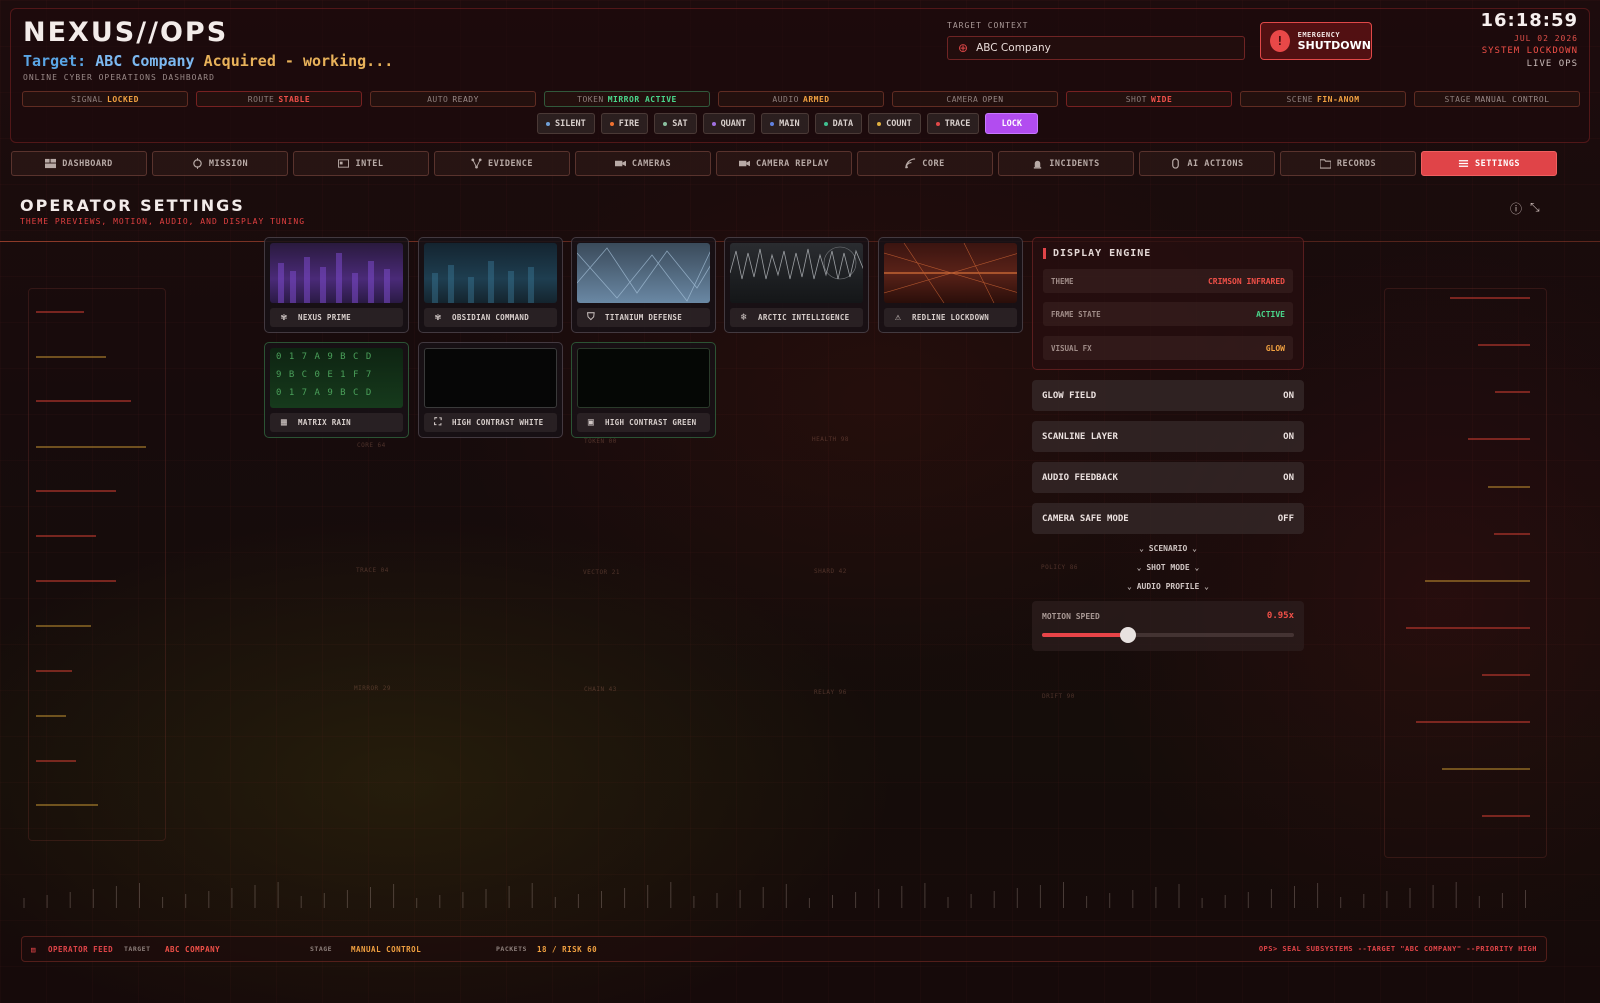 Image resolution: width=1600 pixels, height=1003 pixels. Describe the element at coordinates (1176, 163) in the screenshot. I see `hand-icon` at that location.